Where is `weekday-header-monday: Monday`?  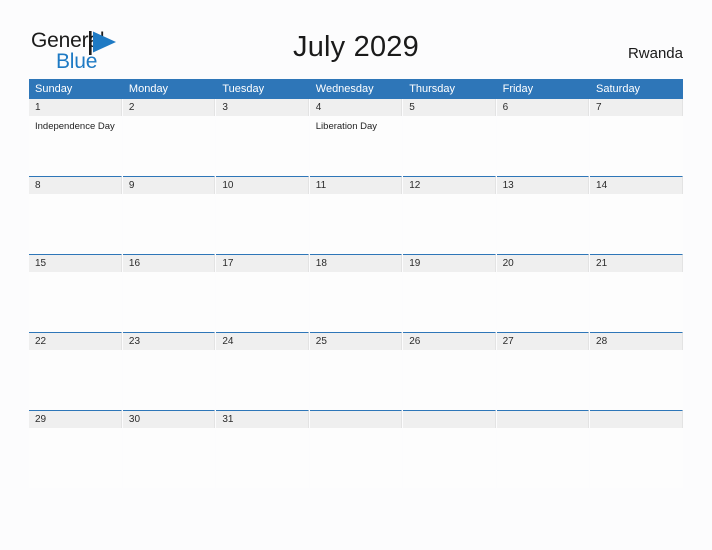 weekday-header-monday: Monday is located at coordinates (169, 89).